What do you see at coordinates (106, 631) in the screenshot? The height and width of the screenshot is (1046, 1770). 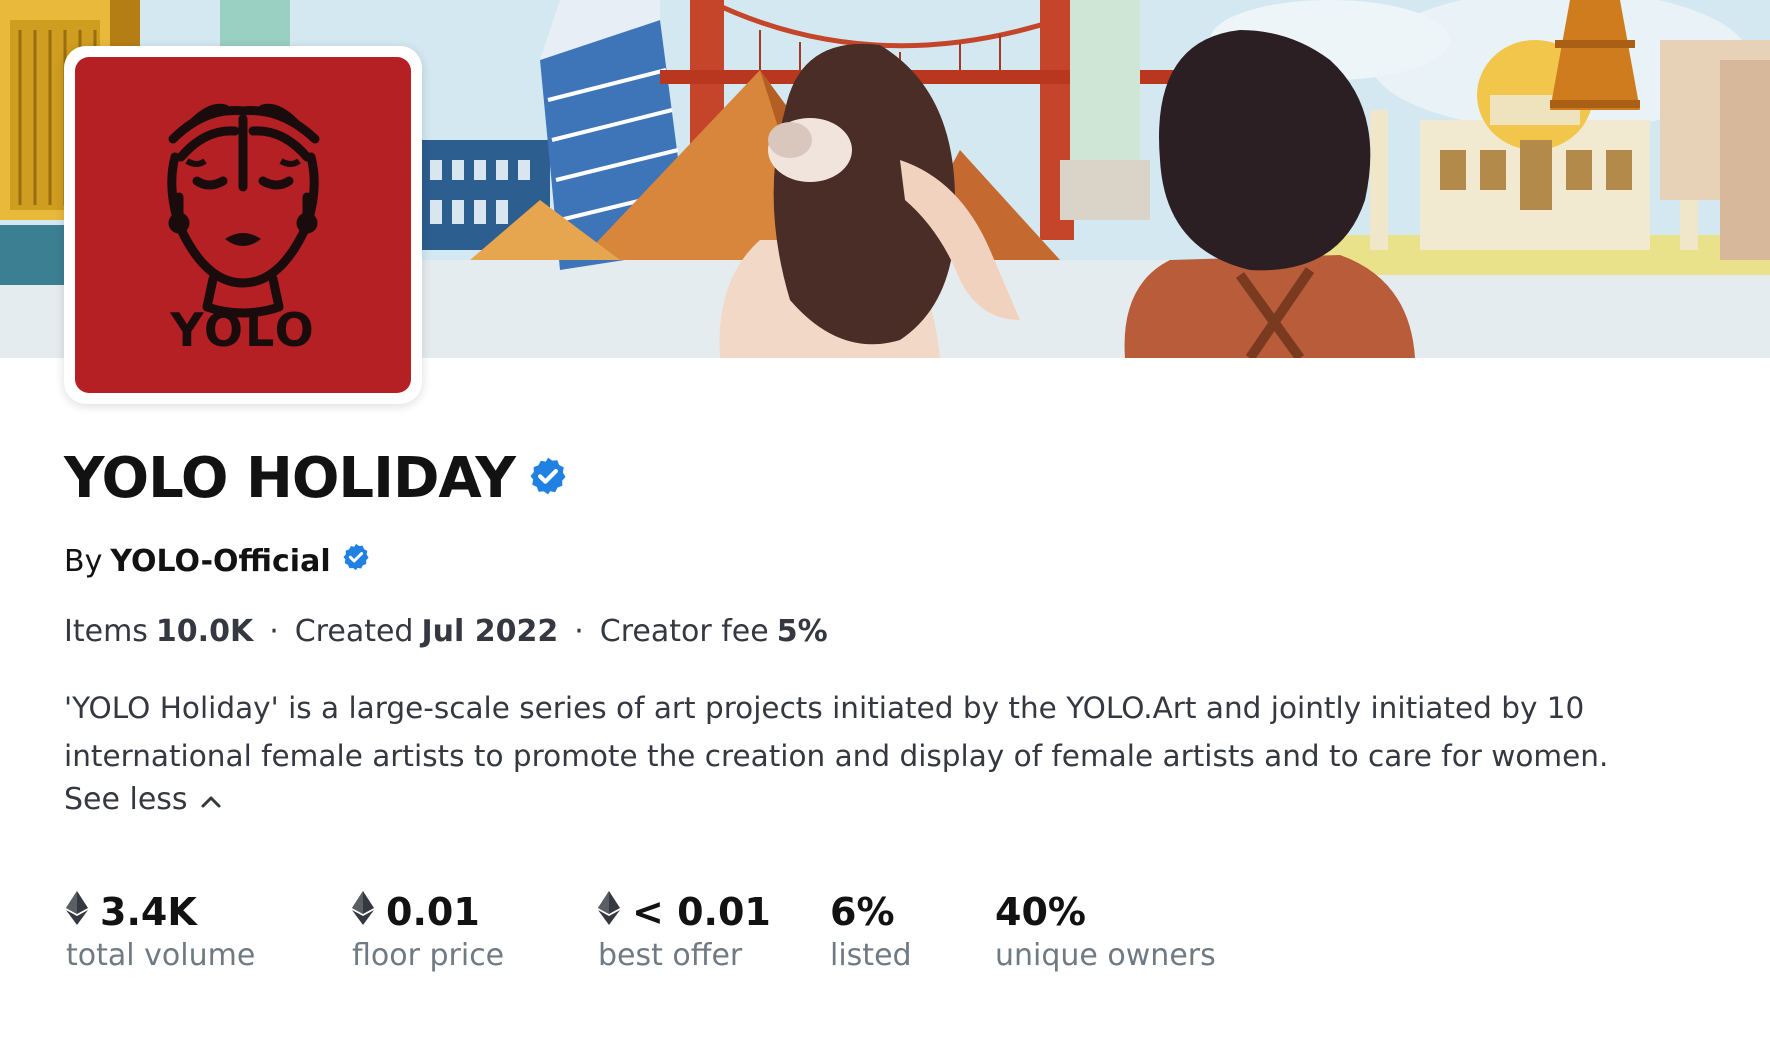 I see `items-label: Items` at bounding box center [106, 631].